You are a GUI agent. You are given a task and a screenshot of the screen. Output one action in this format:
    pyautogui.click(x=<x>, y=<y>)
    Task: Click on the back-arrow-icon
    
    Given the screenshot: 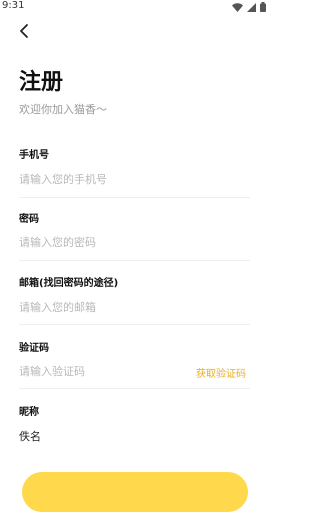 What is the action you would take?
    pyautogui.click(x=24, y=31)
    